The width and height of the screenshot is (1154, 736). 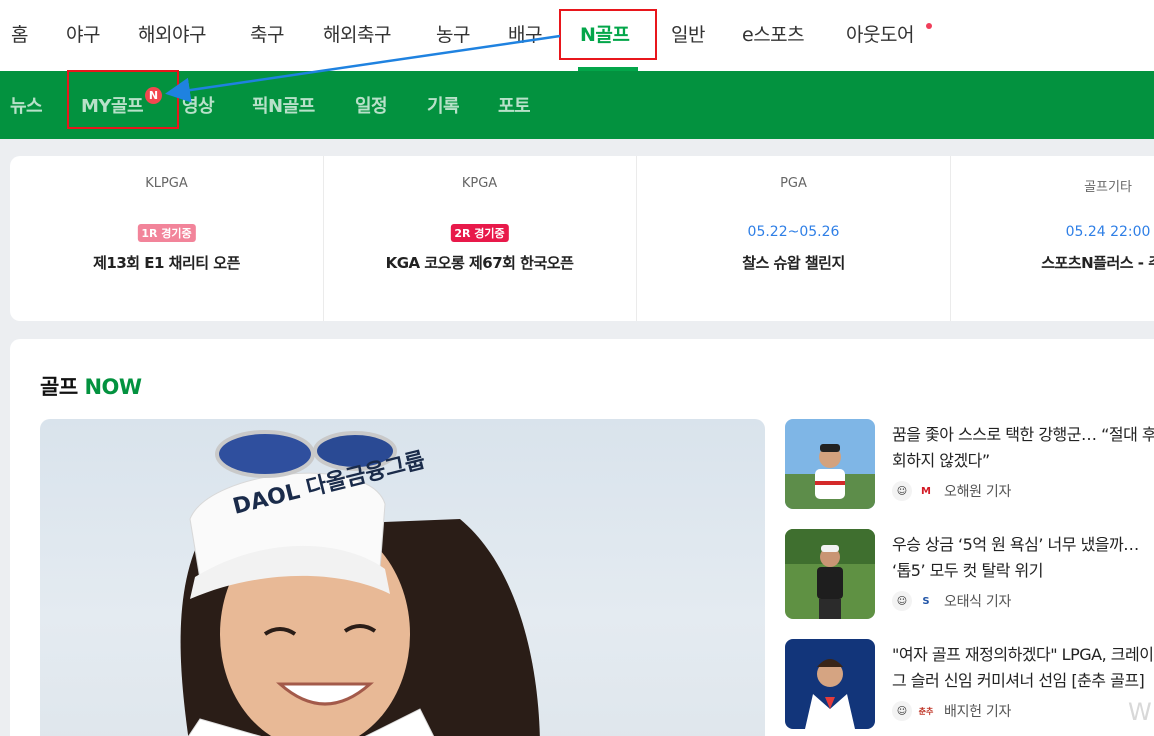 What do you see at coordinates (793, 232) in the screenshot?
I see `tournament-date: 05.22~05.26` at bounding box center [793, 232].